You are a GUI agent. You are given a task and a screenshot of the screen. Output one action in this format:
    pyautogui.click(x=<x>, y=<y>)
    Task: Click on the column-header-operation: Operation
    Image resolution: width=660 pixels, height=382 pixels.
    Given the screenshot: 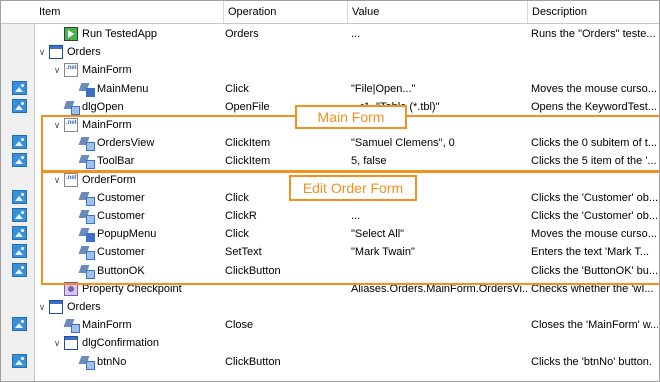 What is the action you would take?
    pyautogui.click(x=285, y=12)
    